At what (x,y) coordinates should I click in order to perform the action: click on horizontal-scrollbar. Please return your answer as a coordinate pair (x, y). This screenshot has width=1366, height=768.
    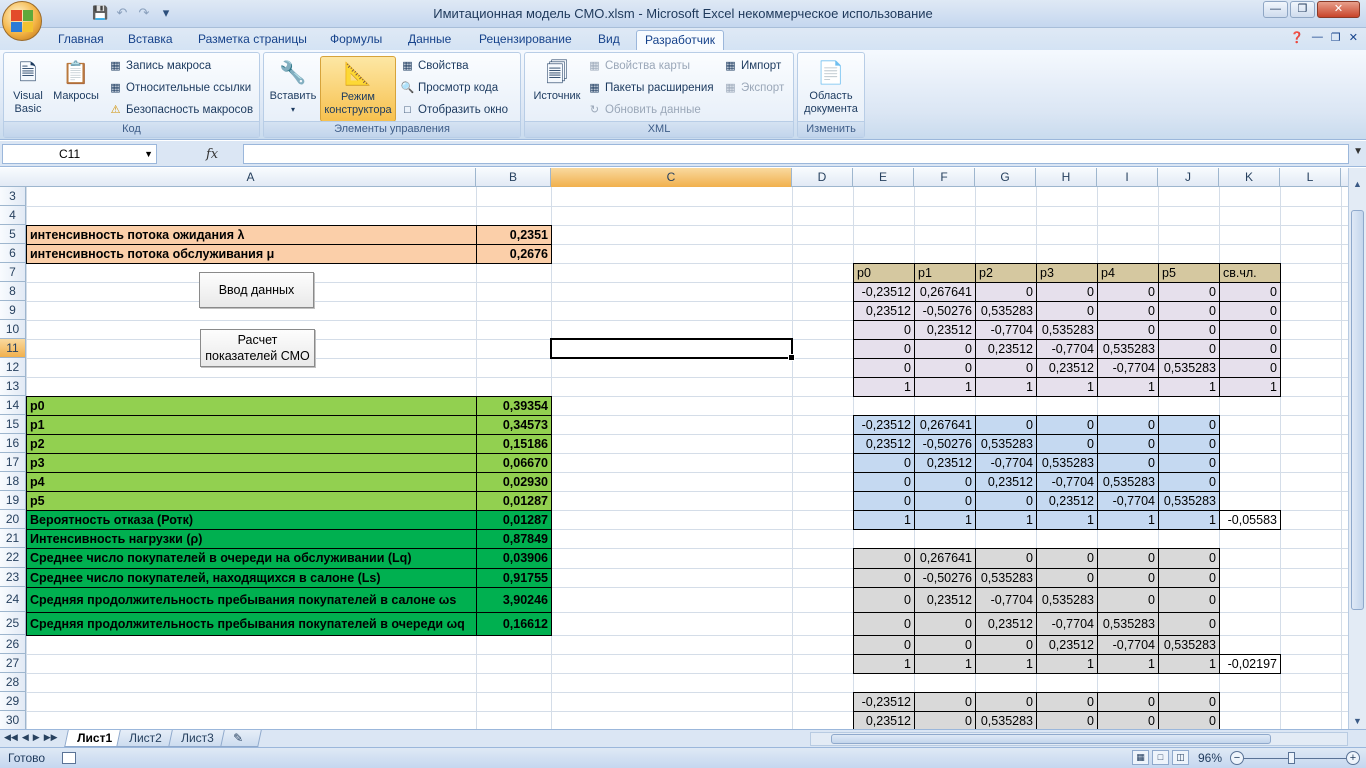
    Looking at the image, I should click on (1079, 739).